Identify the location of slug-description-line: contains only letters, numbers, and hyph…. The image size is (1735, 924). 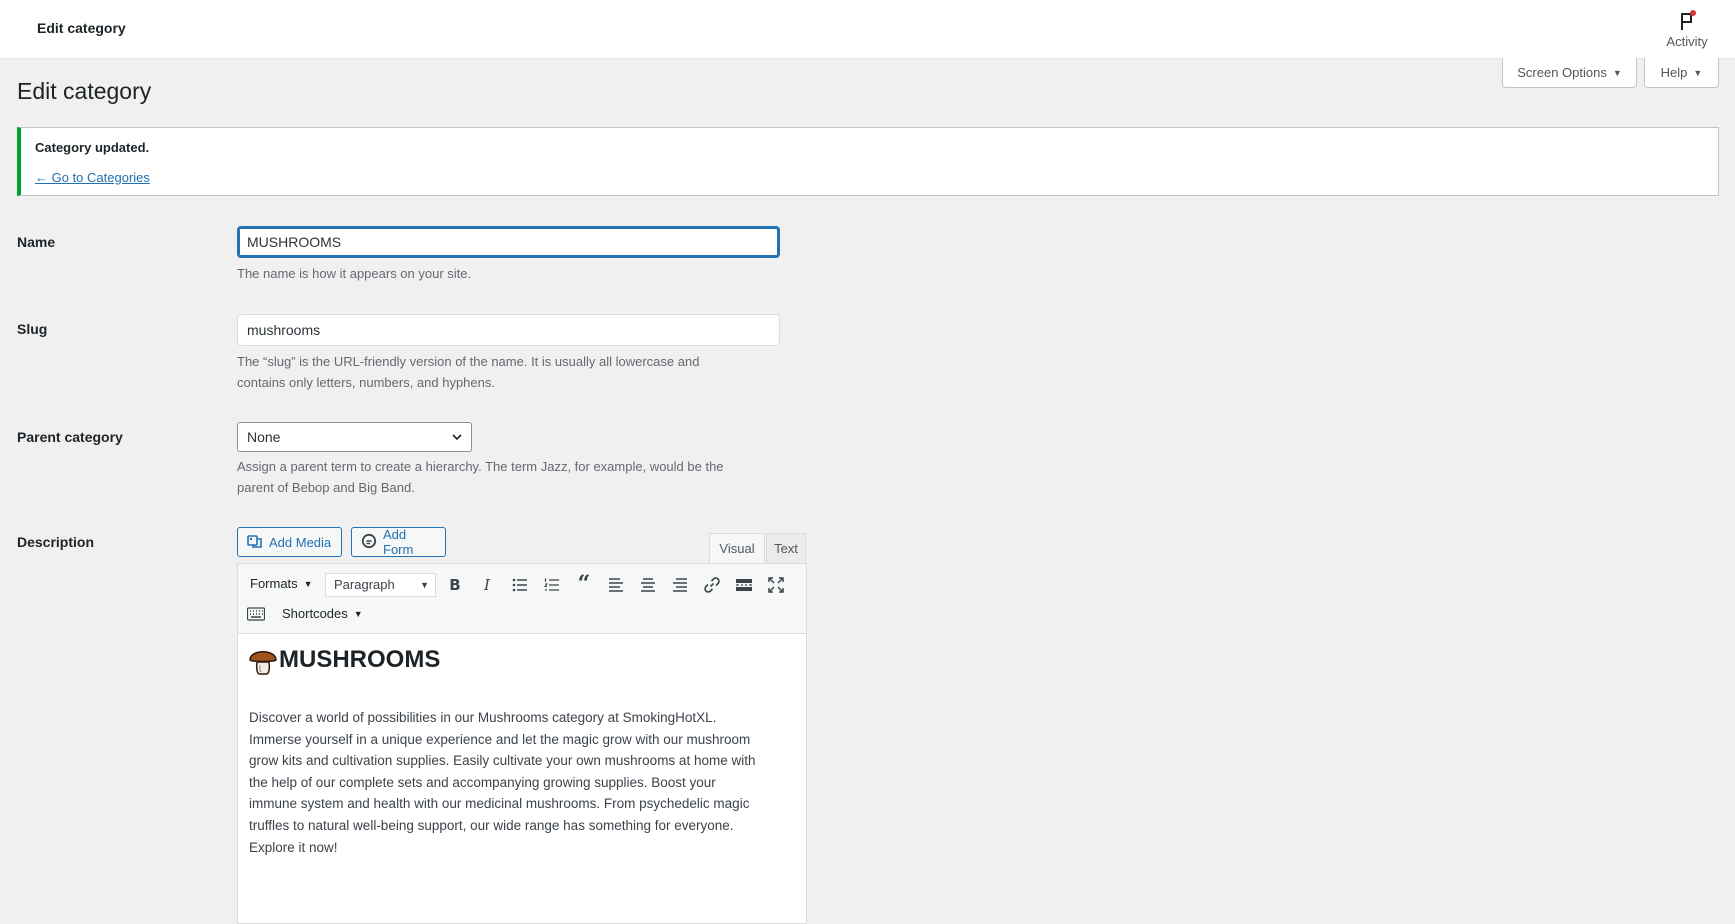
(366, 382).